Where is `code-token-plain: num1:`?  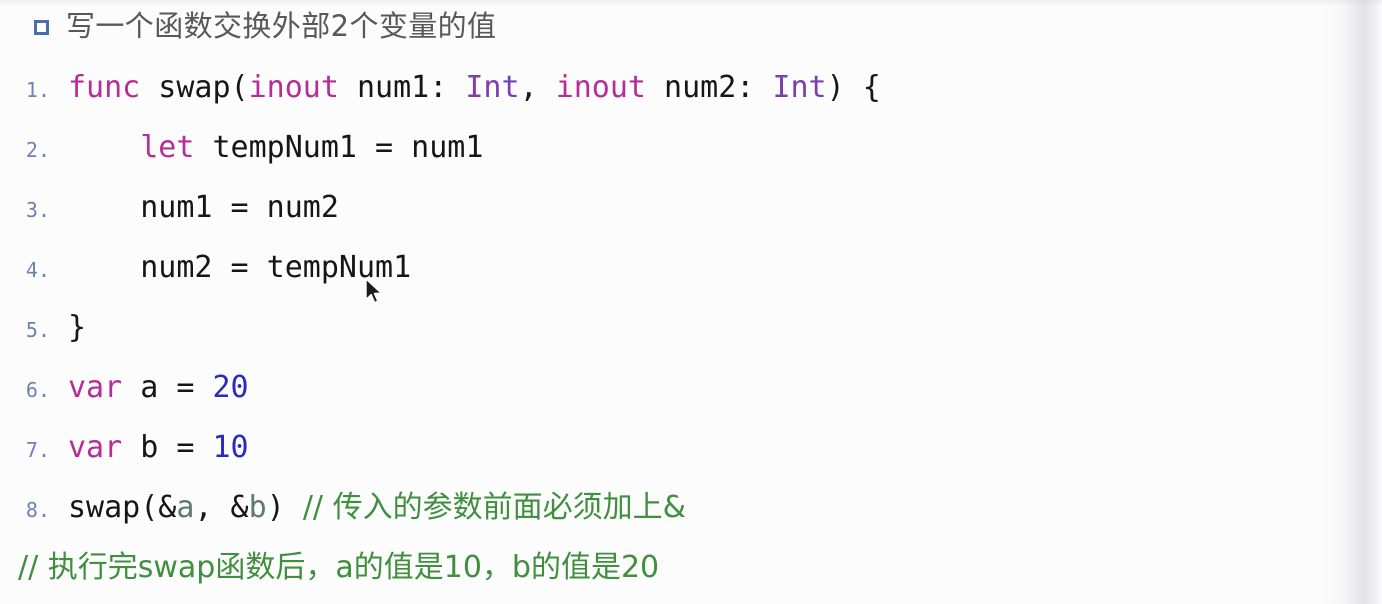
code-token-plain: num1: is located at coordinates (402, 87).